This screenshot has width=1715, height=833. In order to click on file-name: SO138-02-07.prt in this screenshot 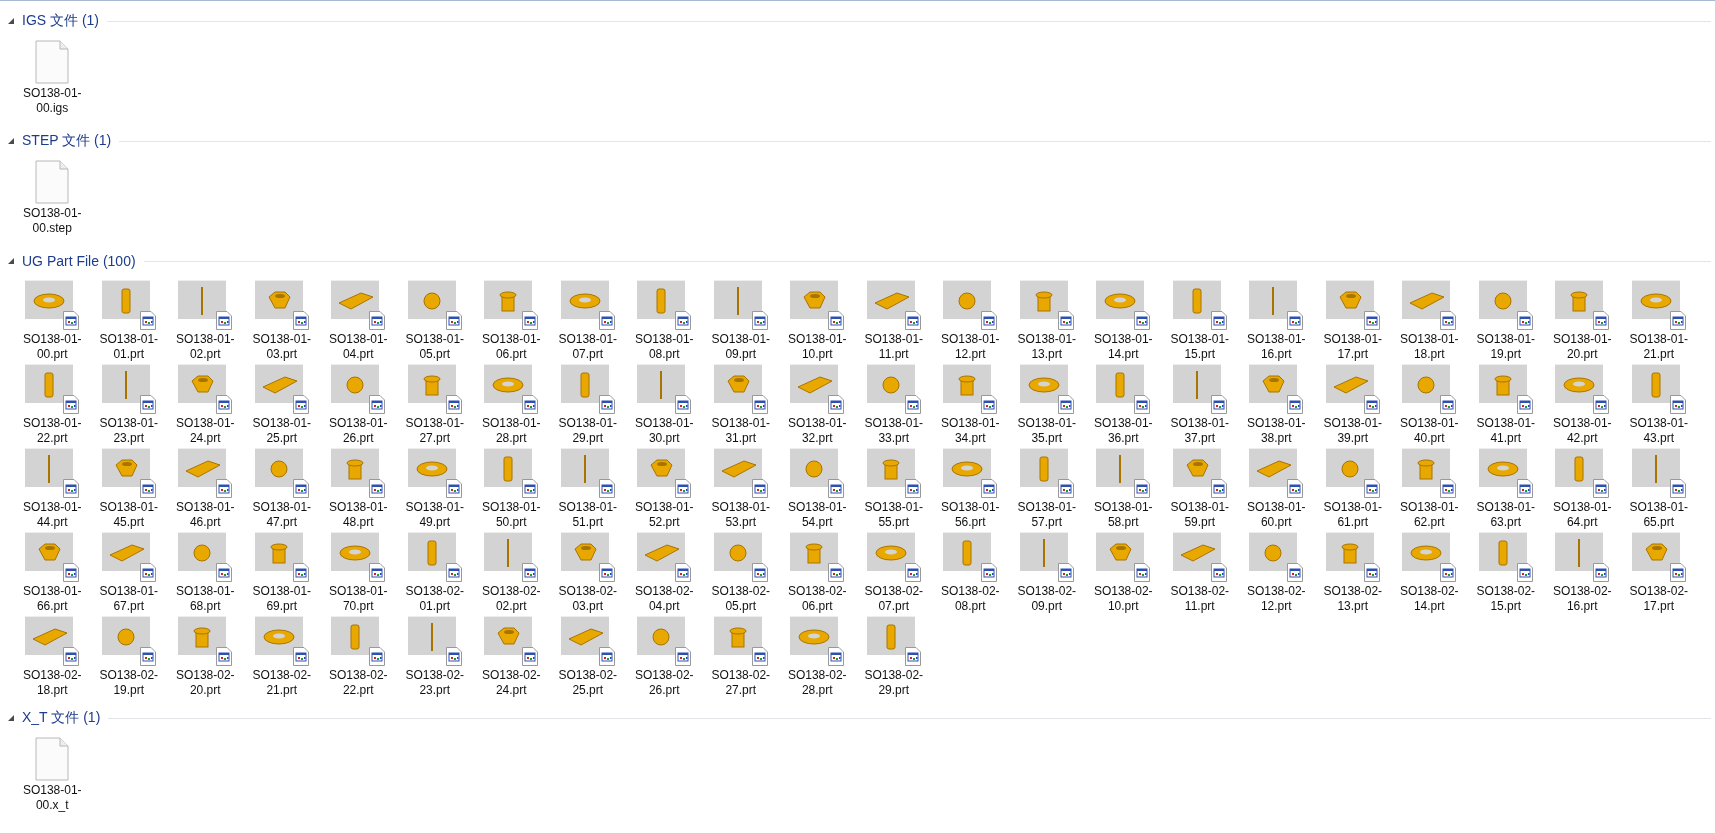, I will do `click(893, 599)`.